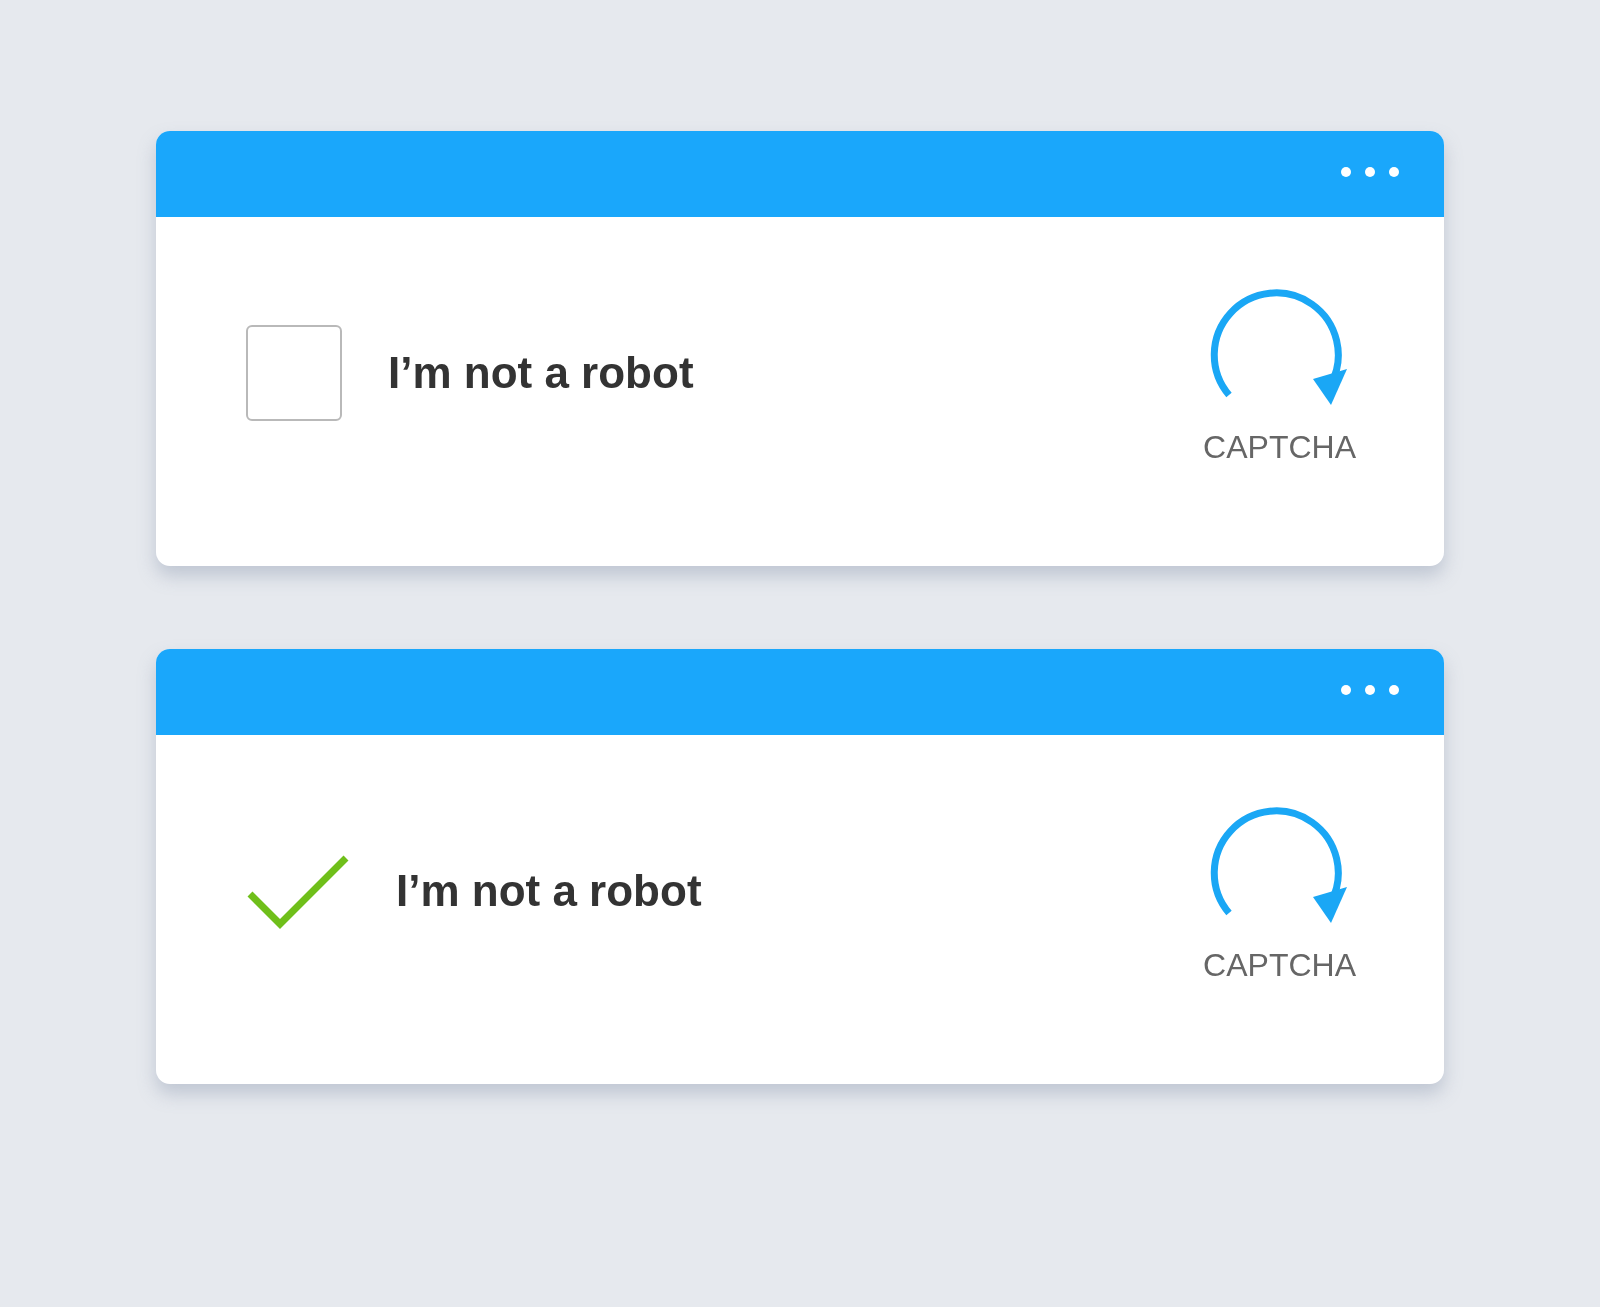 Image resolution: width=1600 pixels, height=1307 pixels. Describe the element at coordinates (294, 373) in the screenshot. I see `checkbox` at that location.